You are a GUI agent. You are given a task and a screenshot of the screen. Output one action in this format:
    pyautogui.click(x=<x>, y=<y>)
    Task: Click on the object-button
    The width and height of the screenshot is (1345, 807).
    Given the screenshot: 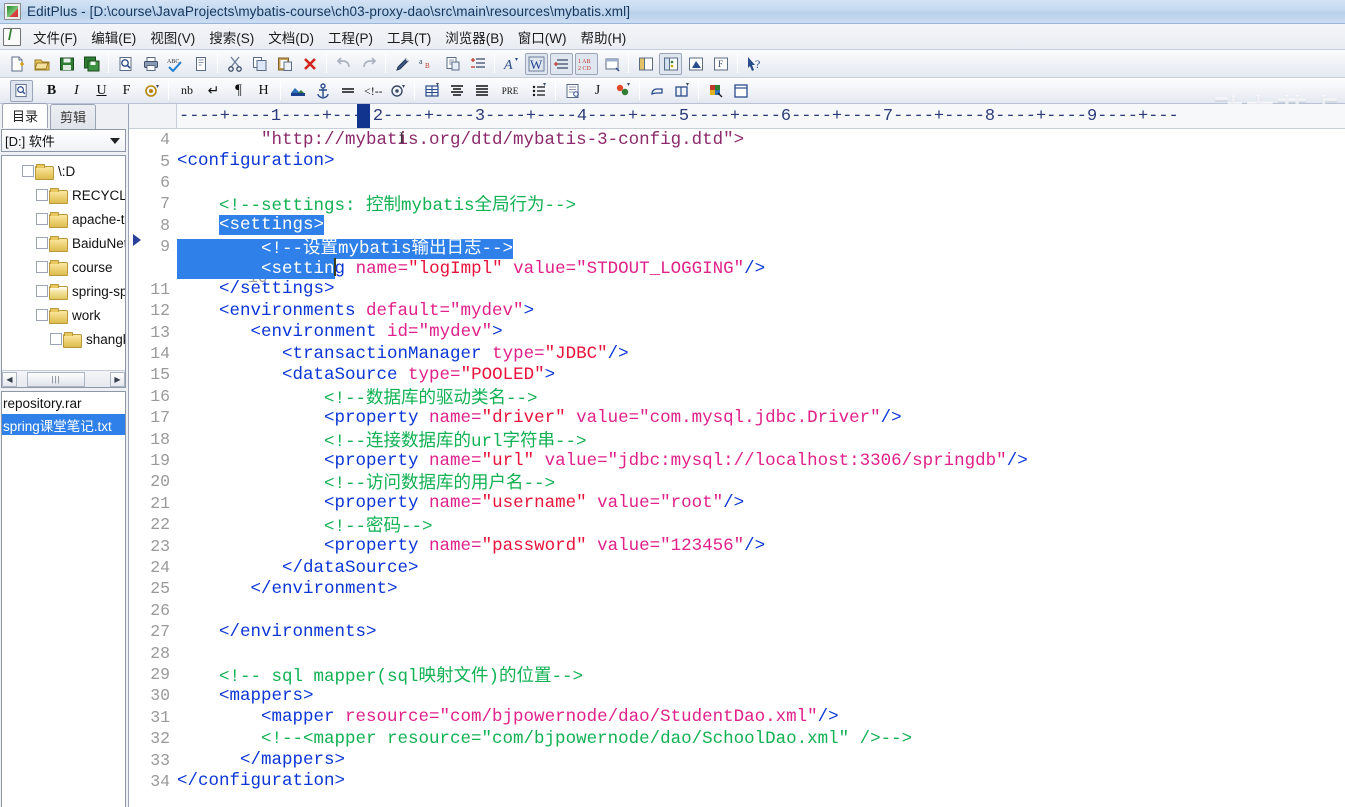 What is the action you would take?
    pyautogui.click(x=397, y=91)
    